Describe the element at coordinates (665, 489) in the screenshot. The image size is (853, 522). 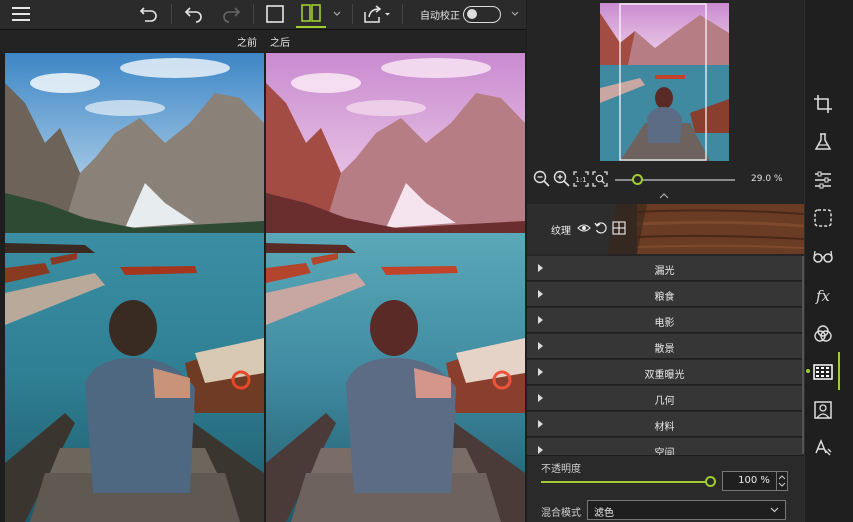
I see `blend-controls: 不透明度 100 % 混合模式 滤色` at that location.